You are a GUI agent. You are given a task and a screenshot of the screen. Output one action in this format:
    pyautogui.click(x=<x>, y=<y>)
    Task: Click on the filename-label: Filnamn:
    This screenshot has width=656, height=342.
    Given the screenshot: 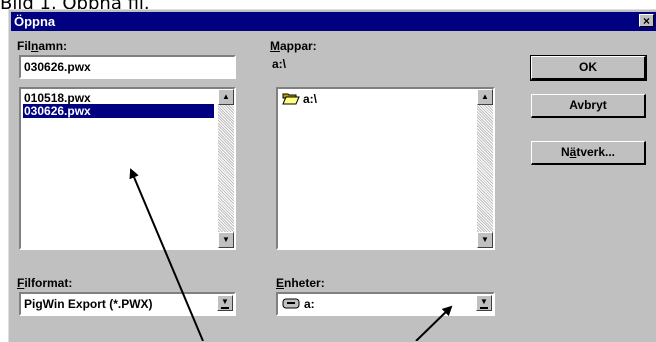 What is the action you would take?
    pyautogui.click(x=42, y=46)
    